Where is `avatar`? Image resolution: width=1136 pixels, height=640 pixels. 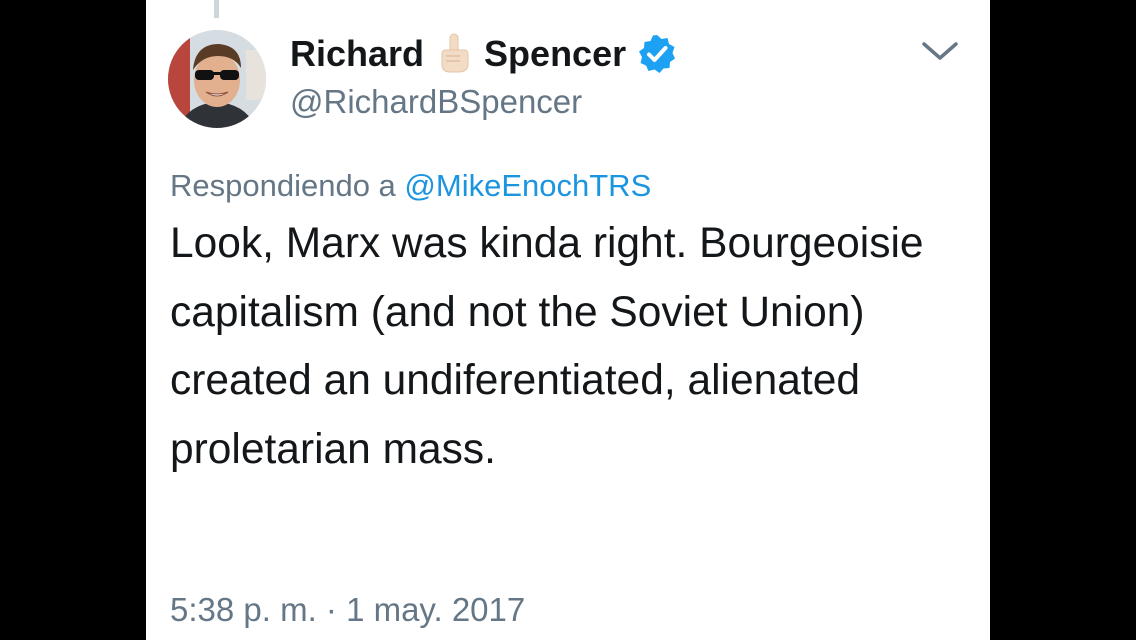
avatar is located at coordinates (217, 79).